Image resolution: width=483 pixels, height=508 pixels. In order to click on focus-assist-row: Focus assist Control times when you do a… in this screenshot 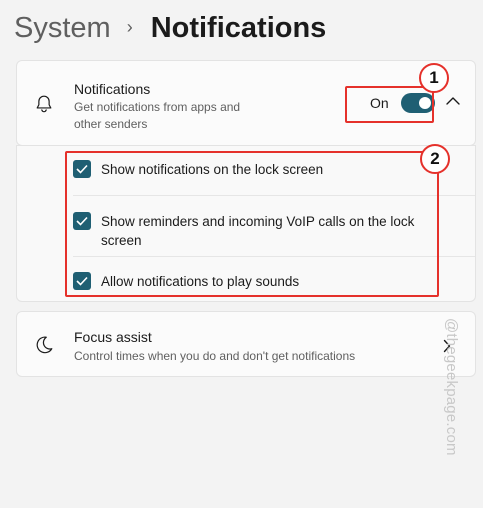, I will do `click(246, 344)`.